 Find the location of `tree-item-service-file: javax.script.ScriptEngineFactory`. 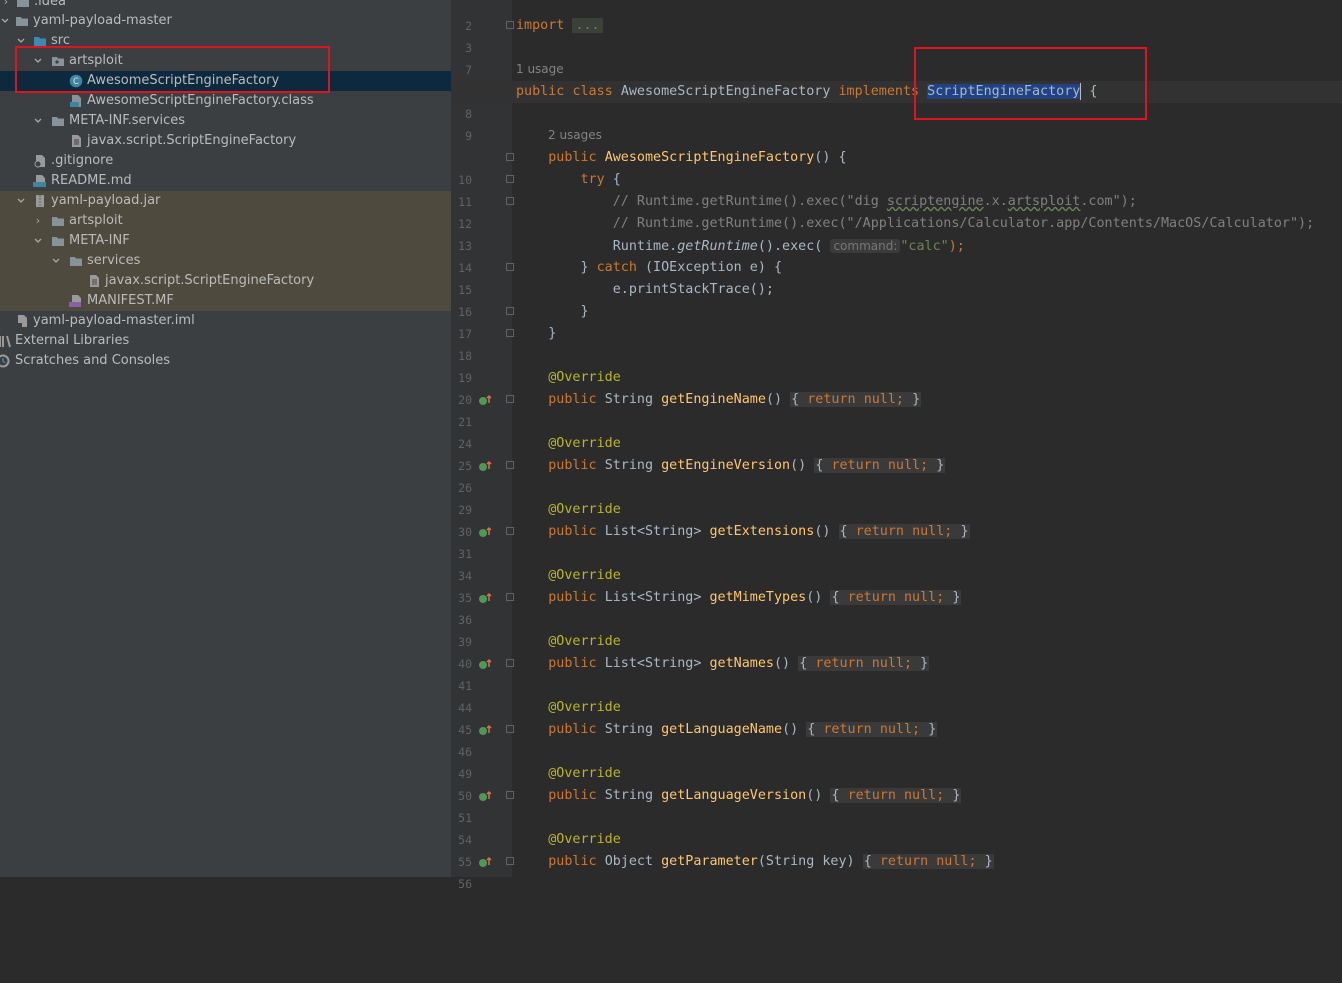

tree-item-service-file: javax.script.ScriptEngineFactory is located at coordinates (225, 141).